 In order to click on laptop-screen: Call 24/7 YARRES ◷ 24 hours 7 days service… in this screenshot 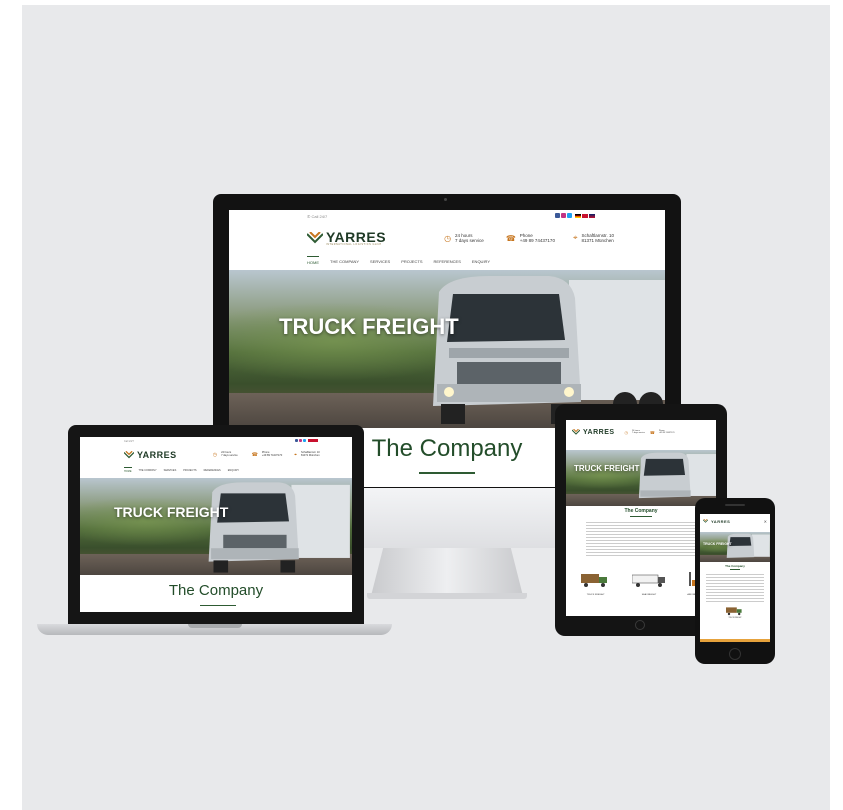, I will do `click(216, 524)`.